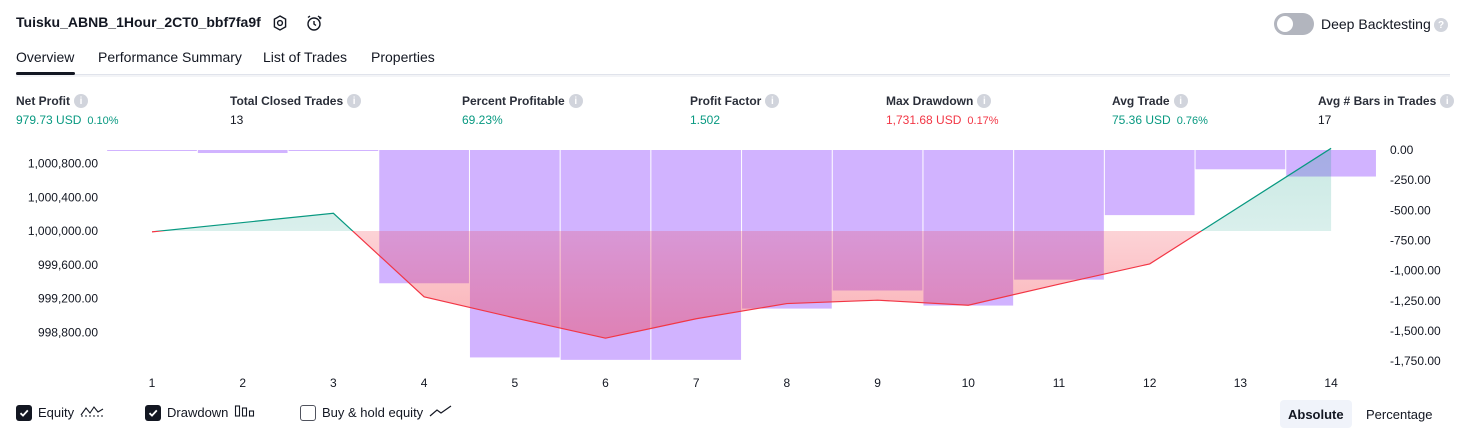 The width and height of the screenshot is (1466, 438). I want to click on metric-value-text: 17, so click(1325, 120).